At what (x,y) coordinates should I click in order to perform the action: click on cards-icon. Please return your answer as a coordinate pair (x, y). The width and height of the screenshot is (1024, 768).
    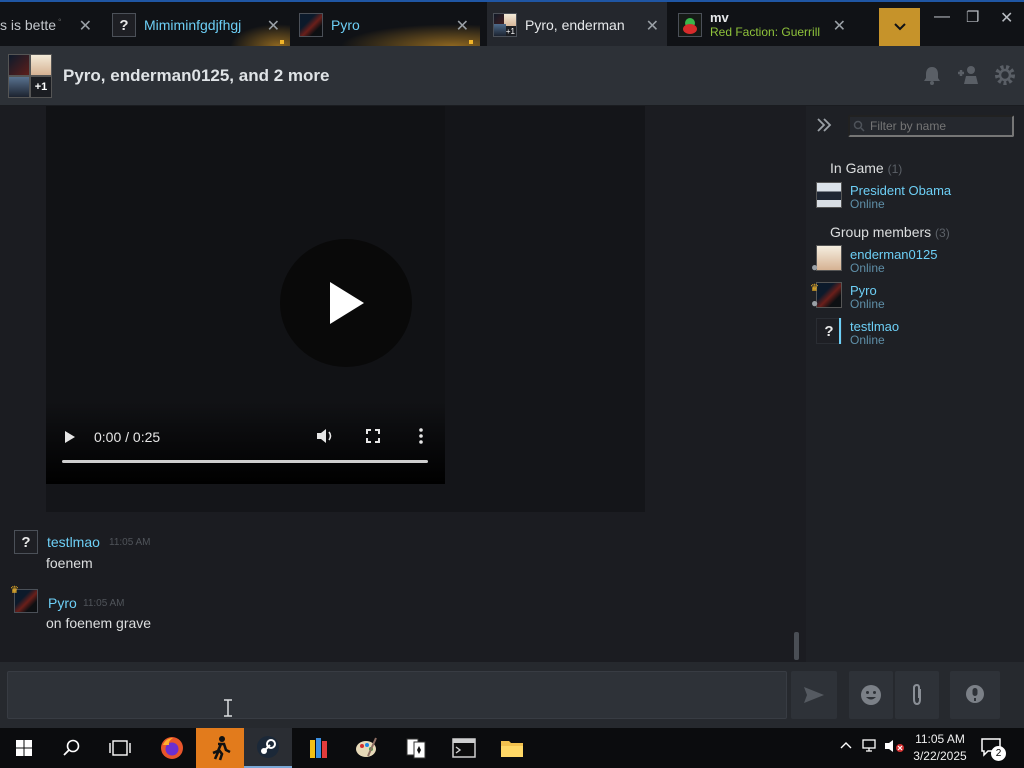
    Looking at the image, I should click on (416, 748).